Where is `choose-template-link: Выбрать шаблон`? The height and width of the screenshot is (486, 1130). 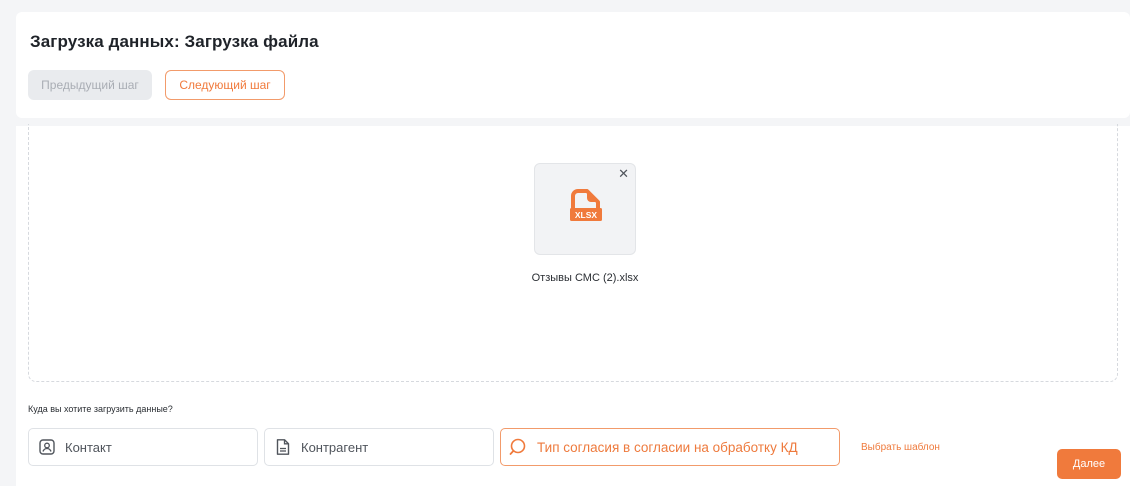 choose-template-link: Выбрать шаблон is located at coordinates (900, 447).